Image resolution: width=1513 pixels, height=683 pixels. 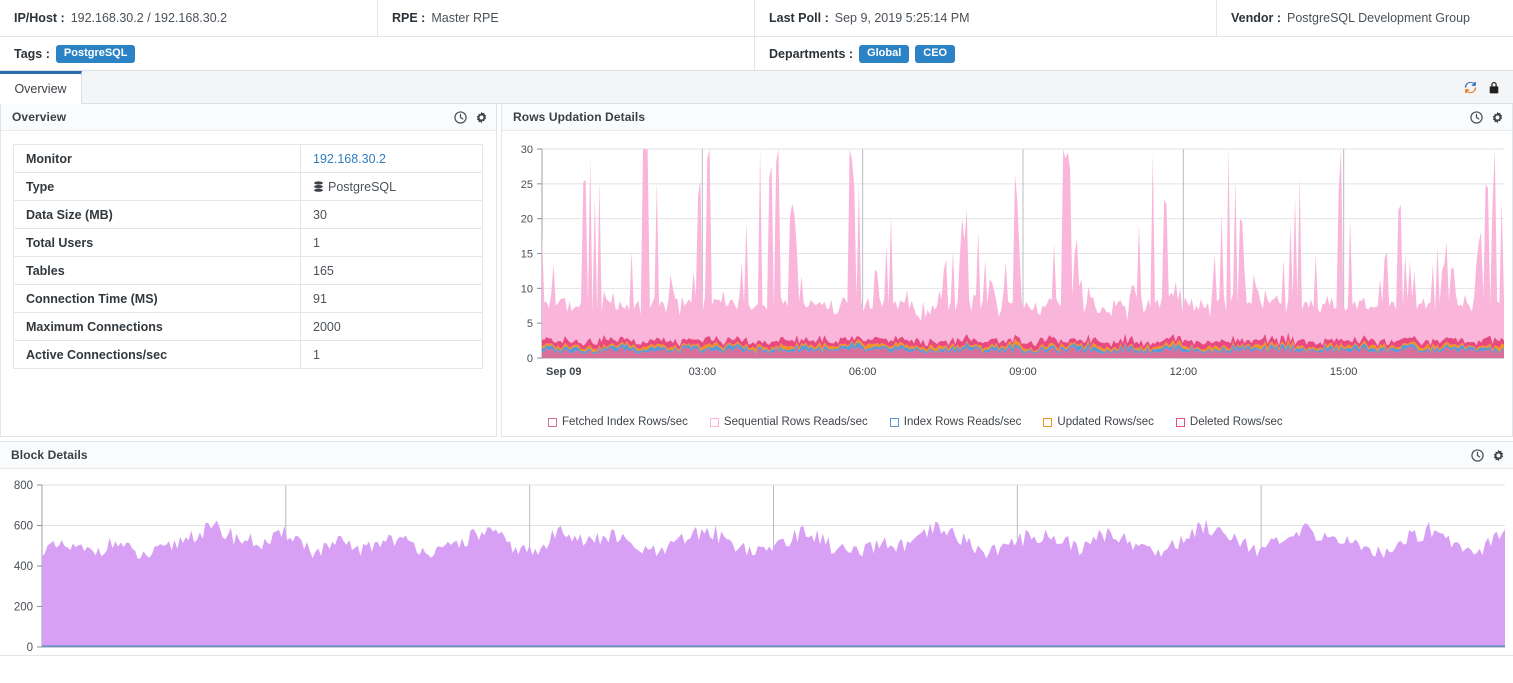 What do you see at coordinates (1184, 372) in the screenshot?
I see `svg-text: 12:00` at bounding box center [1184, 372].